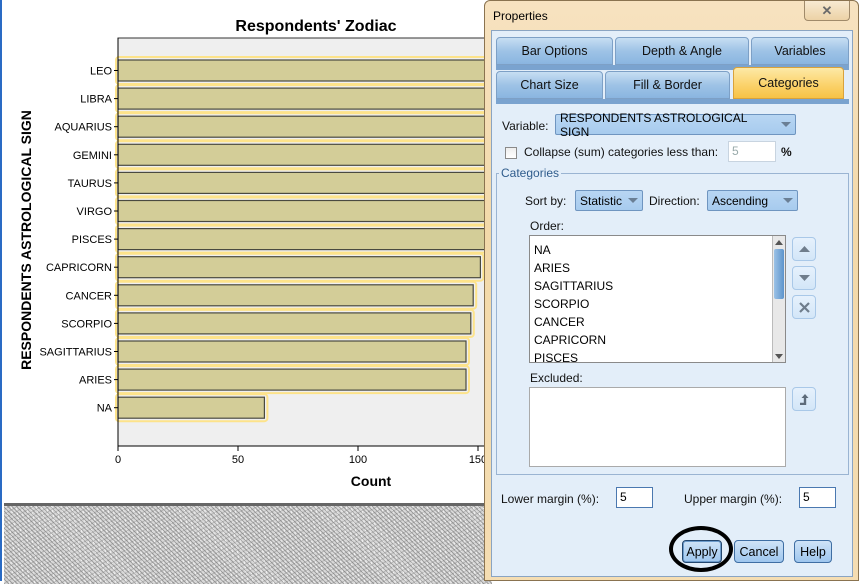 The width and height of the screenshot is (859, 584). I want to click on chart-title: Respondents' Zodiac, so click(315, 26).